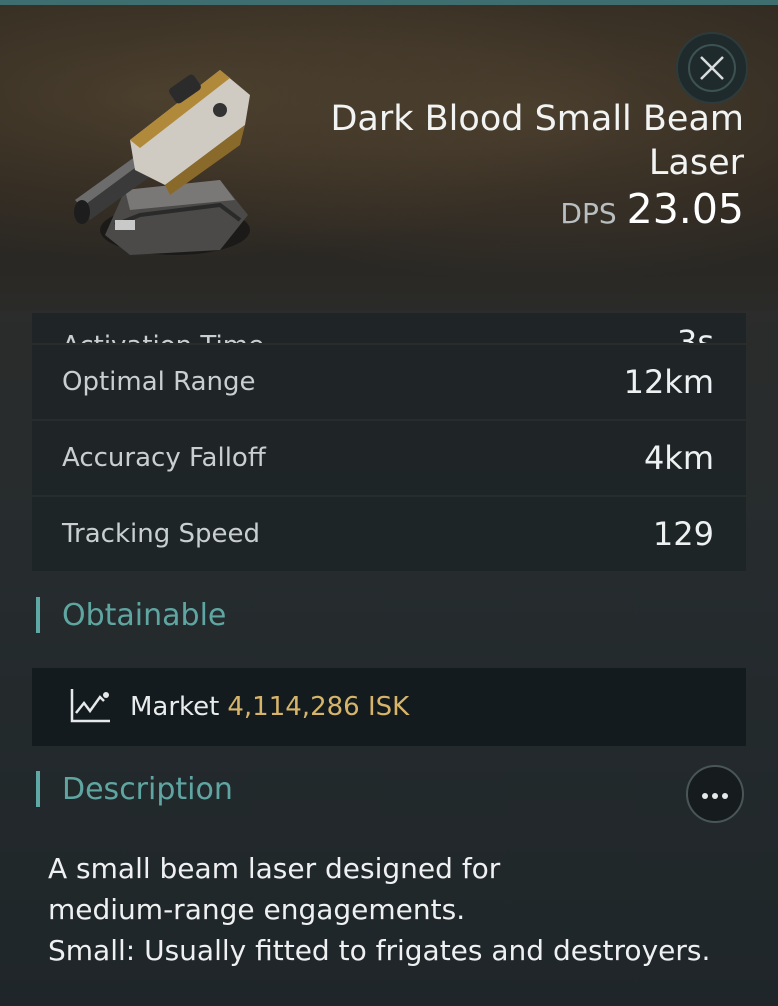 The width and height of the screenshot is (778, 1006). I want to click on more-icon, so click(715, 794).